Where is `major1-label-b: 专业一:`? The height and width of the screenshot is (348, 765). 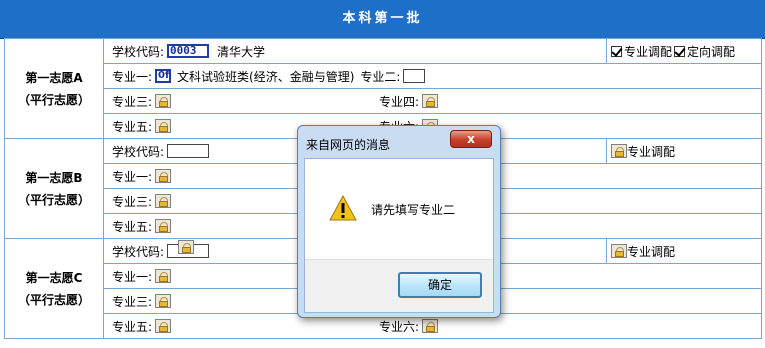 major1-label-b: 专业一: is located at coordinates (132, 176).